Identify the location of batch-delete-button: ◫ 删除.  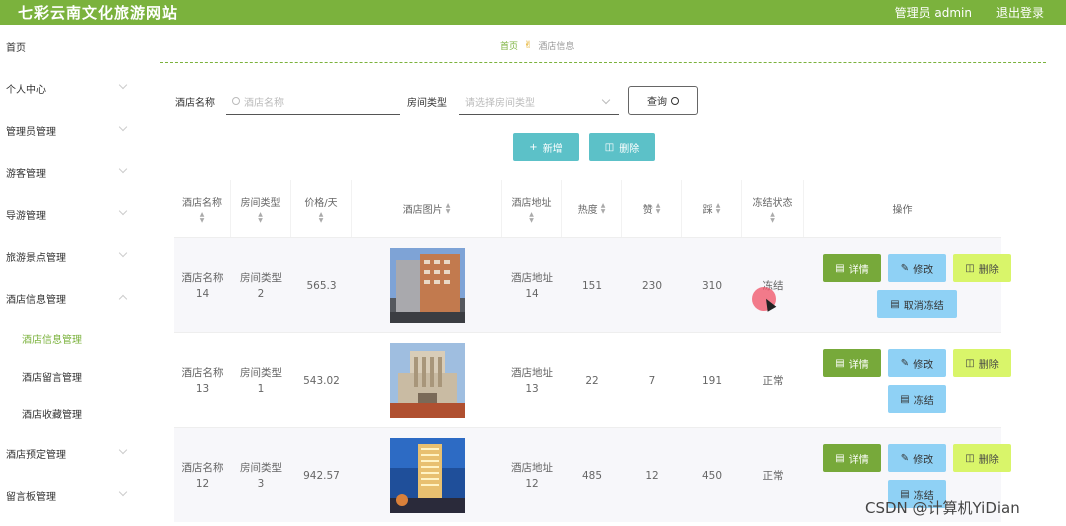
(622, 147).